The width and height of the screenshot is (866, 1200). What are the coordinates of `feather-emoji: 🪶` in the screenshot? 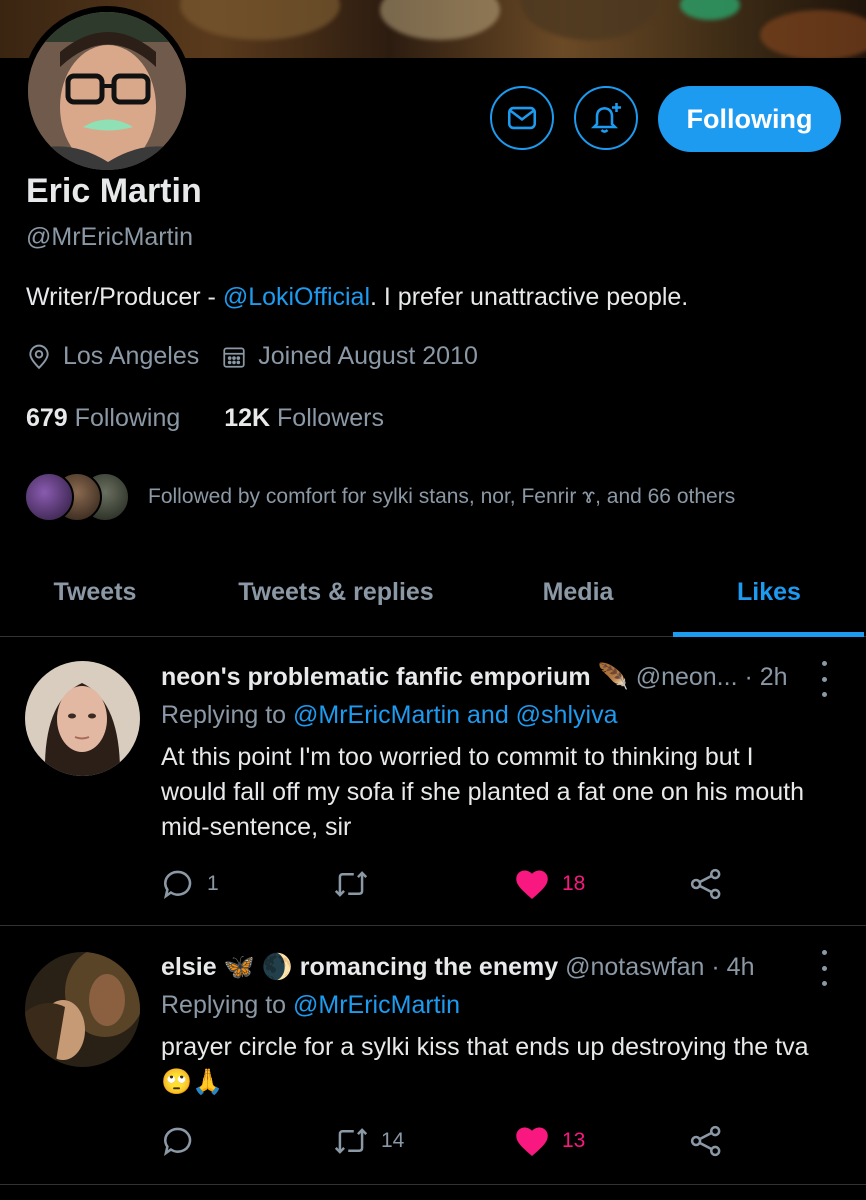 It's located at (613, 677).